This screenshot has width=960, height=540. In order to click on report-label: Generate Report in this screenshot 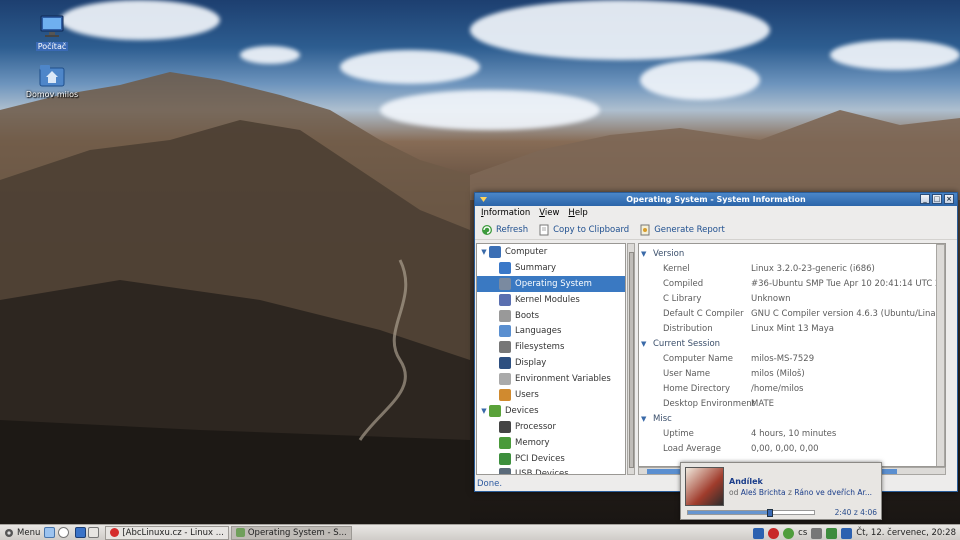, I will do `click(689, 229)`.